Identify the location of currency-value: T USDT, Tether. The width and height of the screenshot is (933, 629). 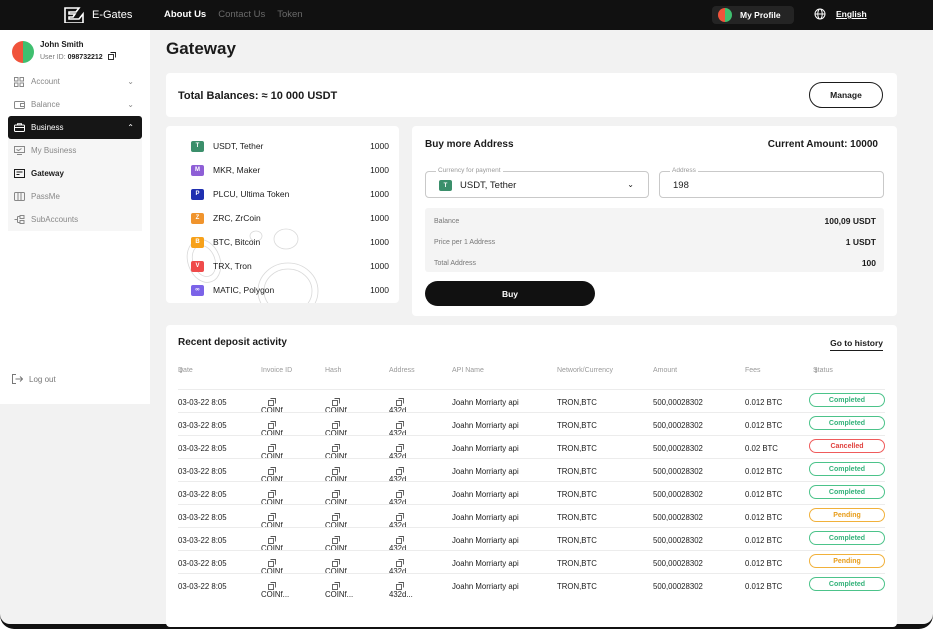
(477, 185).